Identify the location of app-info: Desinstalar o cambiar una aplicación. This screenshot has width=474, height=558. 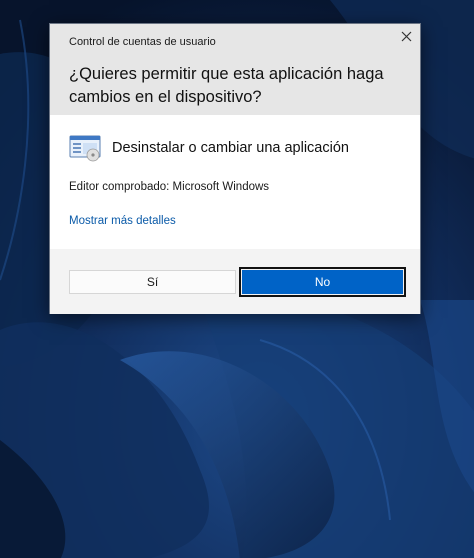
(209, 148).